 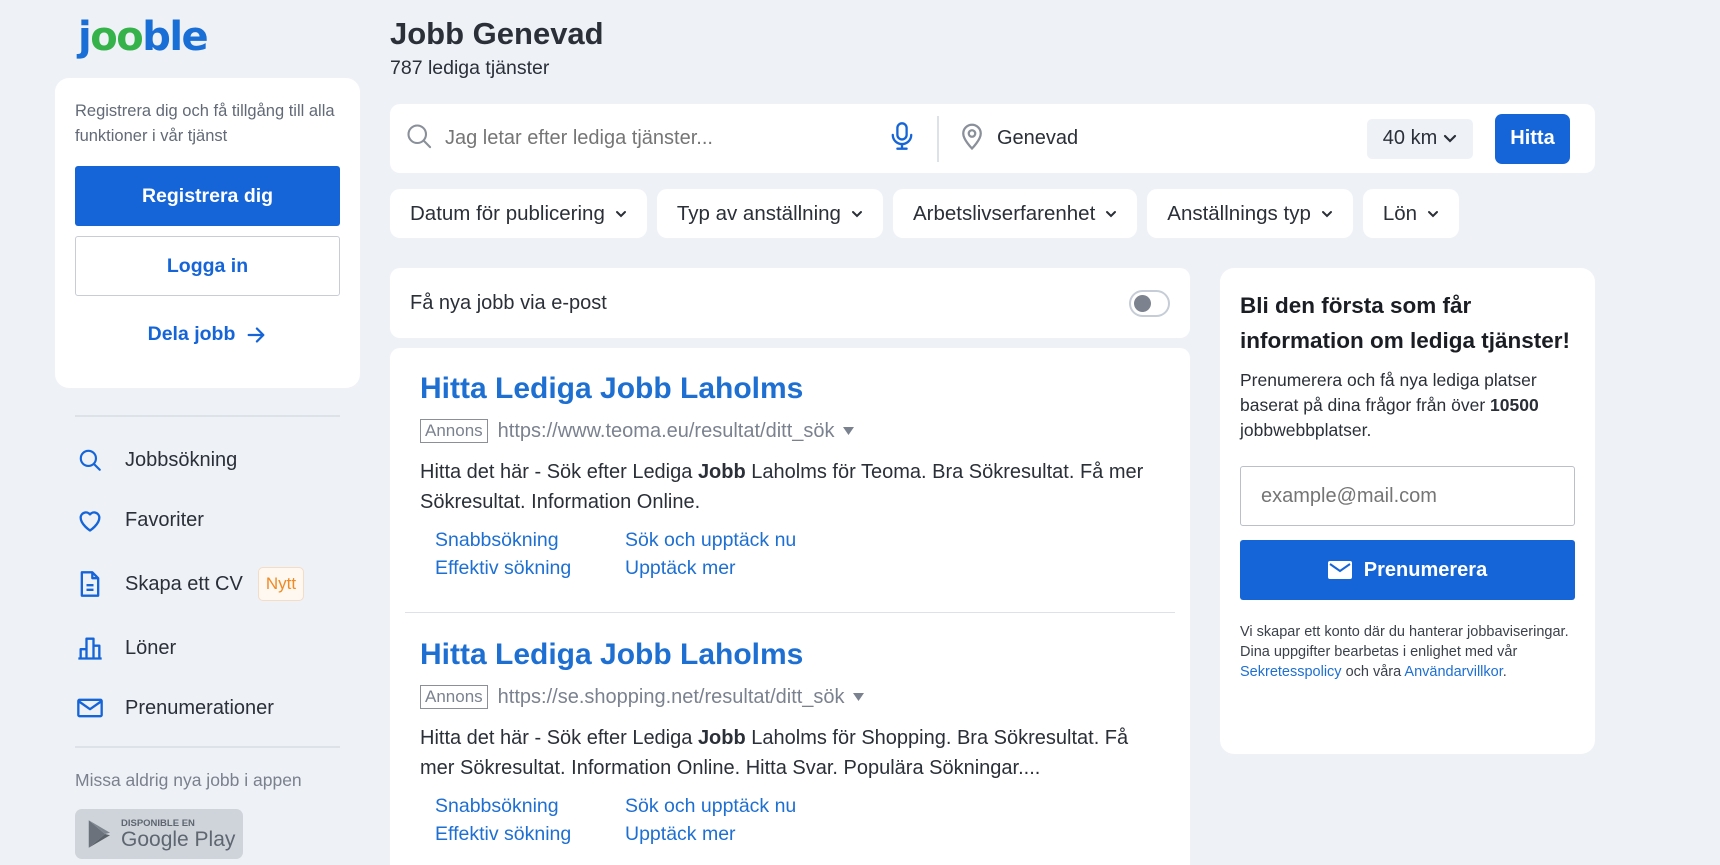 What do you see at coordinates (938, 138) in the screenshot?
I see `search-divider` at bounding box center [938, 138].